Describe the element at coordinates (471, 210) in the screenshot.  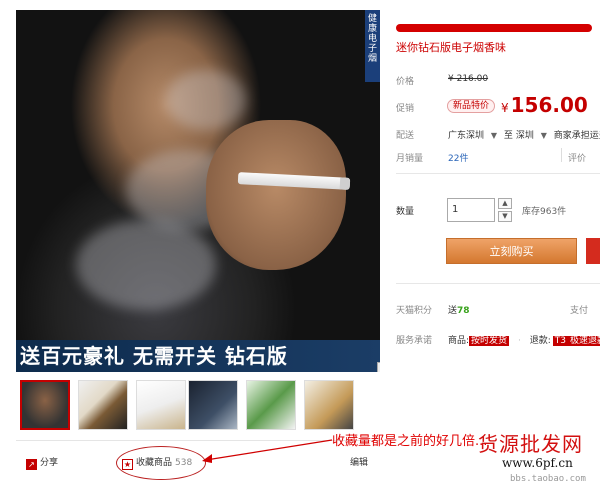
I see `quantity-input: 1` at that location.